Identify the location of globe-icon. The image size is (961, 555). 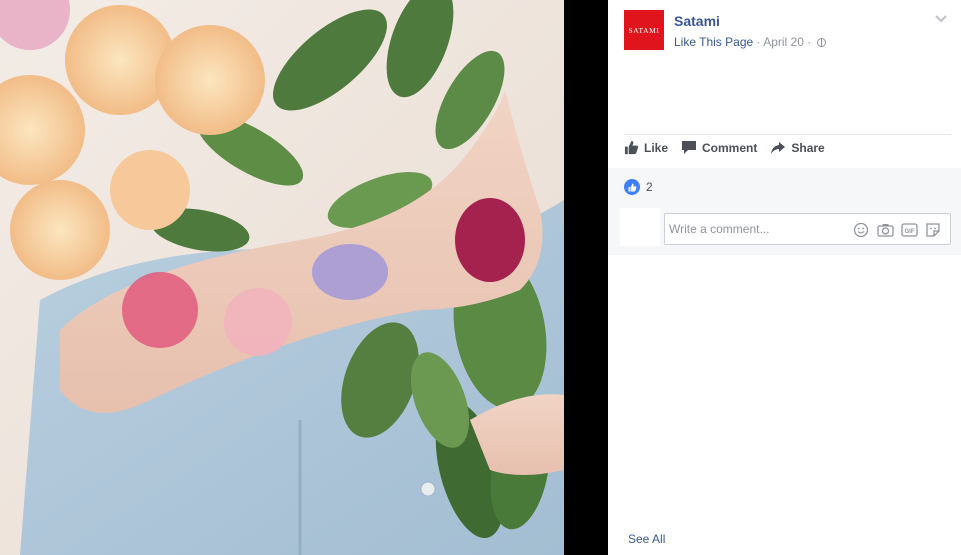
(821, 42).